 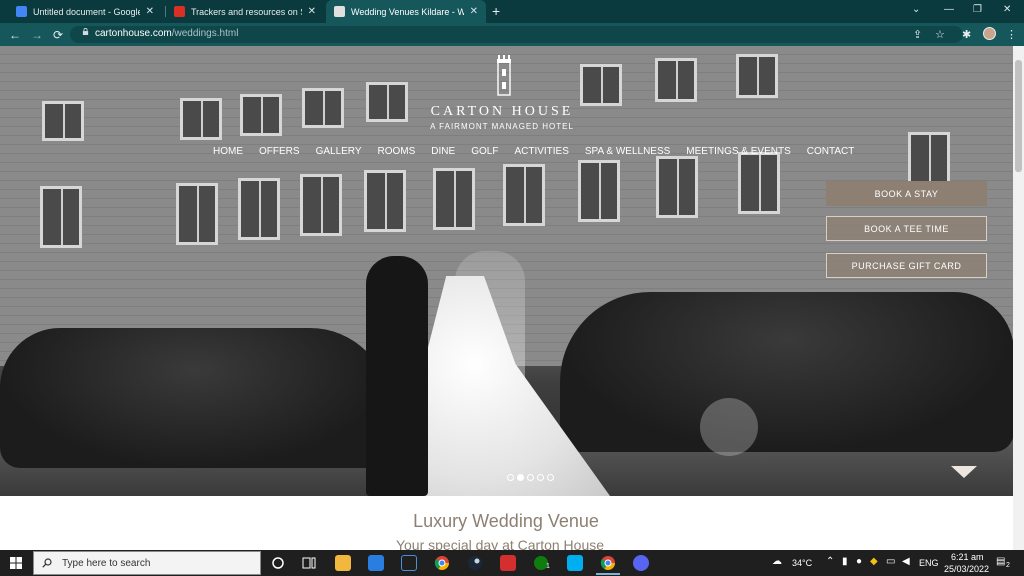 What do you see at coordinates (1018, 116) in the screenshot?
I see `scrollbar-thumb` at bounding box center [1018, 116].